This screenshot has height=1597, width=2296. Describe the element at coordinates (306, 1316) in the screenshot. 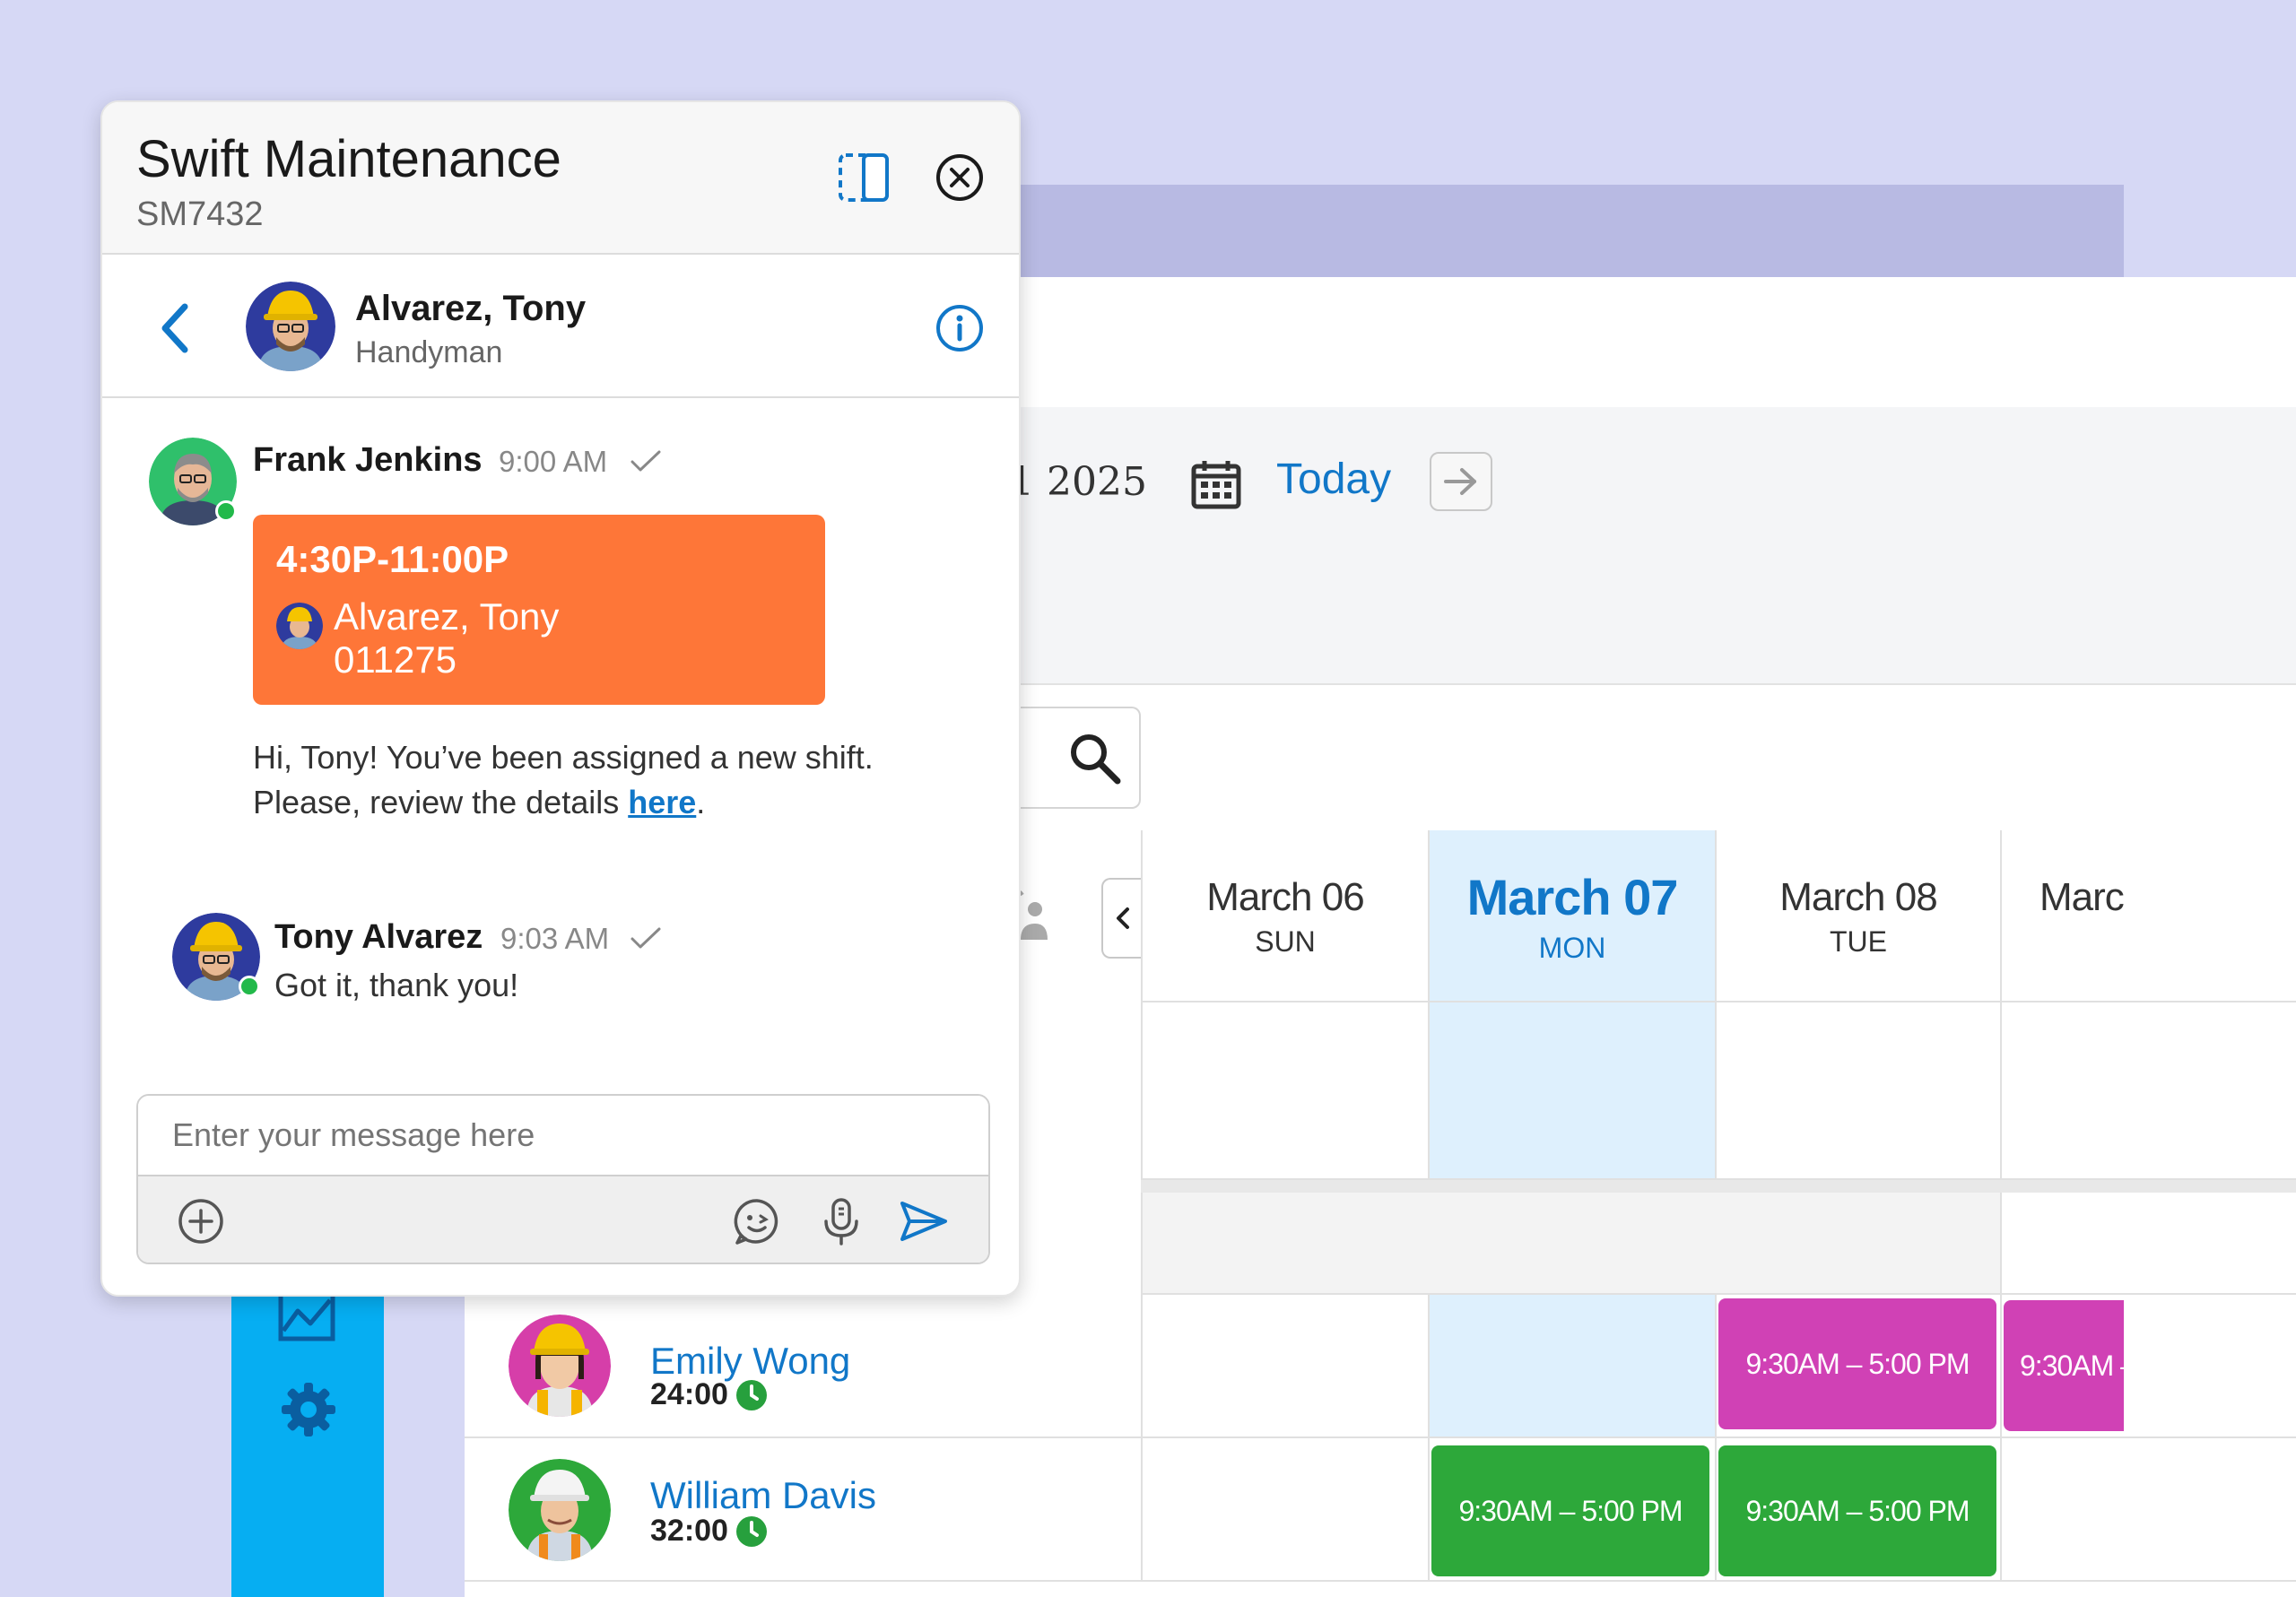

I see `analytics-icon` at that location.